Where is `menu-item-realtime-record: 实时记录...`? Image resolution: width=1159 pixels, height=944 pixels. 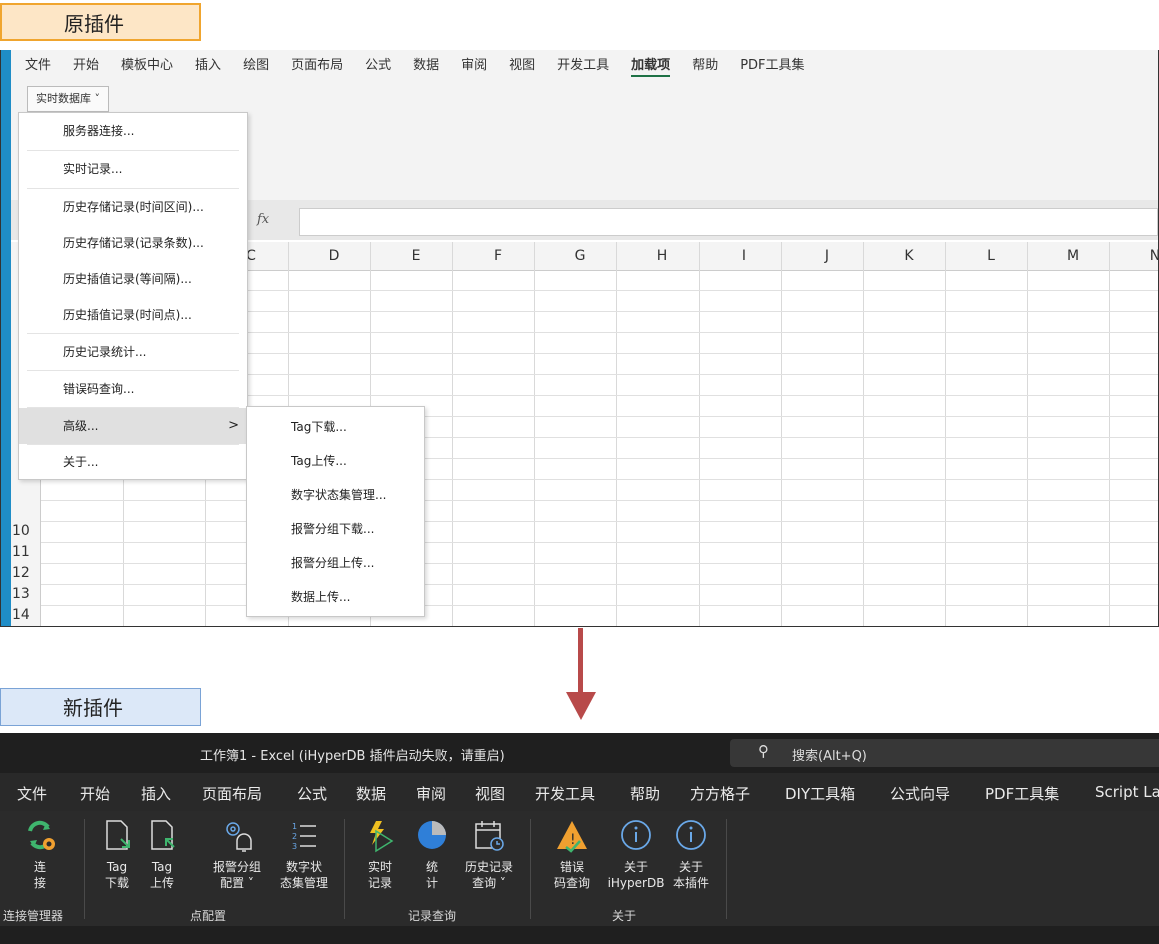
menu-item-realtime-record: 实时记录... is located at coordinates (133, 169).